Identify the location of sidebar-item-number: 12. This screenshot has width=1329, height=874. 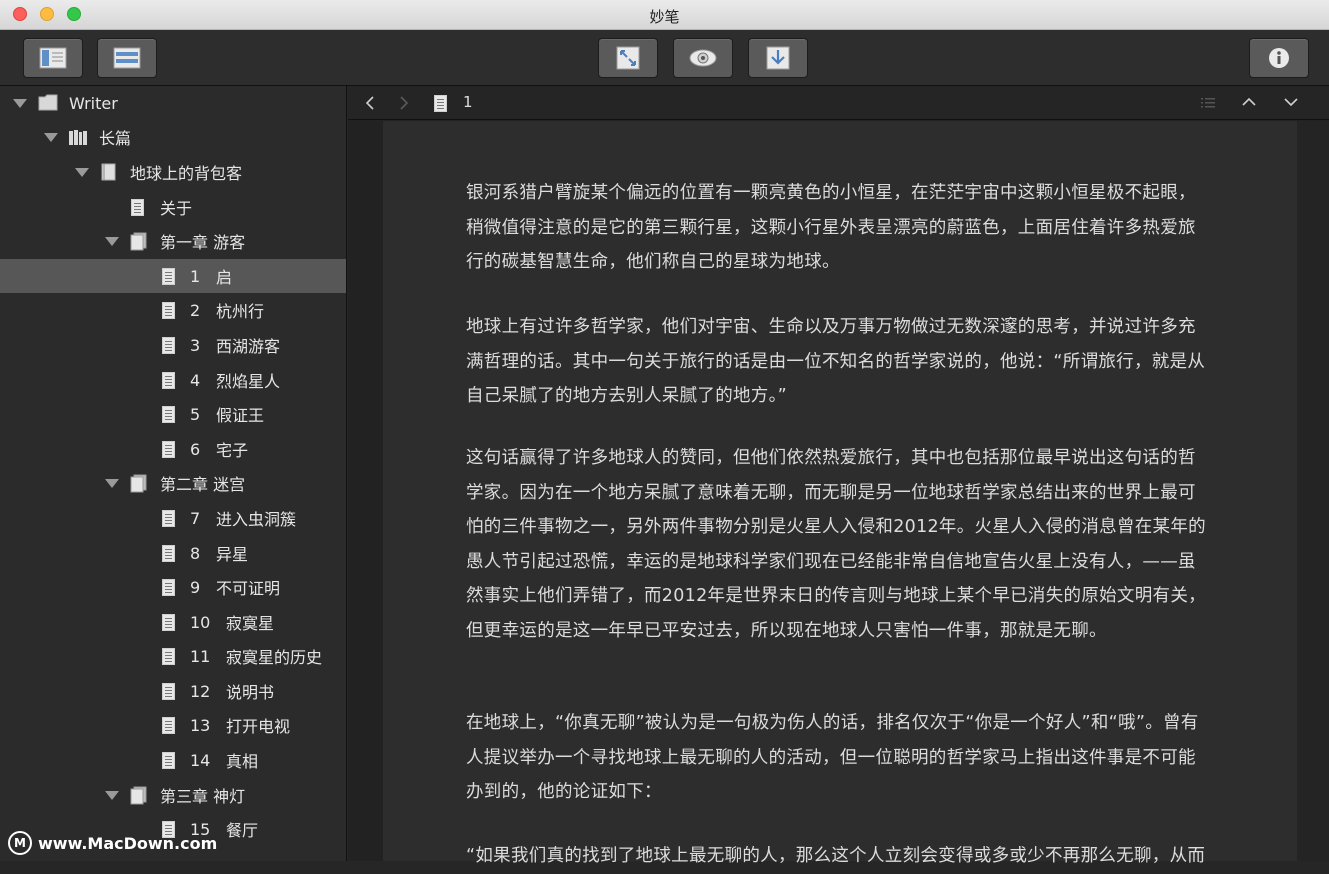
(200, 691).